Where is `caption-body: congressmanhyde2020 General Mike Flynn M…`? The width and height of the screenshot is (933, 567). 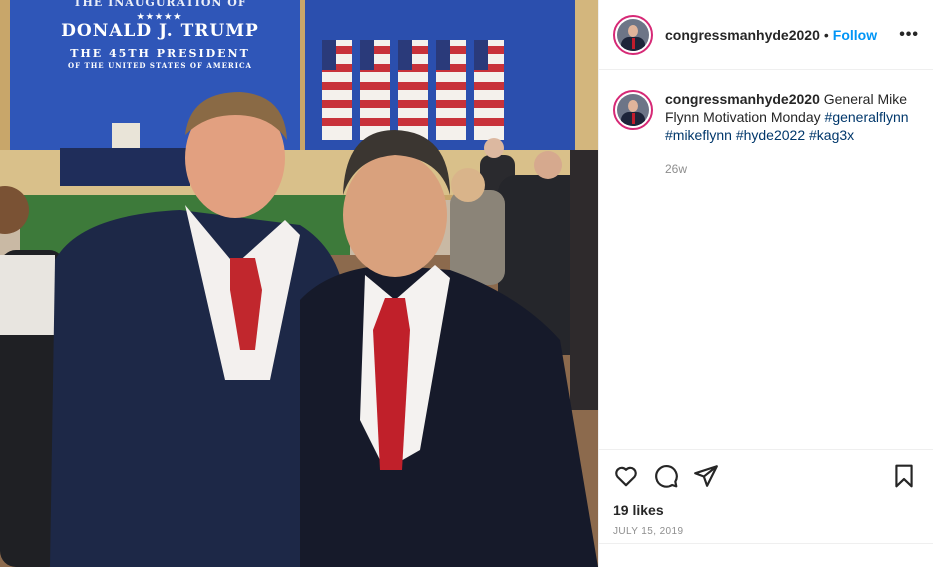
caption-body: congressmanhyde2020 General Mike Flynn M… is located at coordinates (792, 134).